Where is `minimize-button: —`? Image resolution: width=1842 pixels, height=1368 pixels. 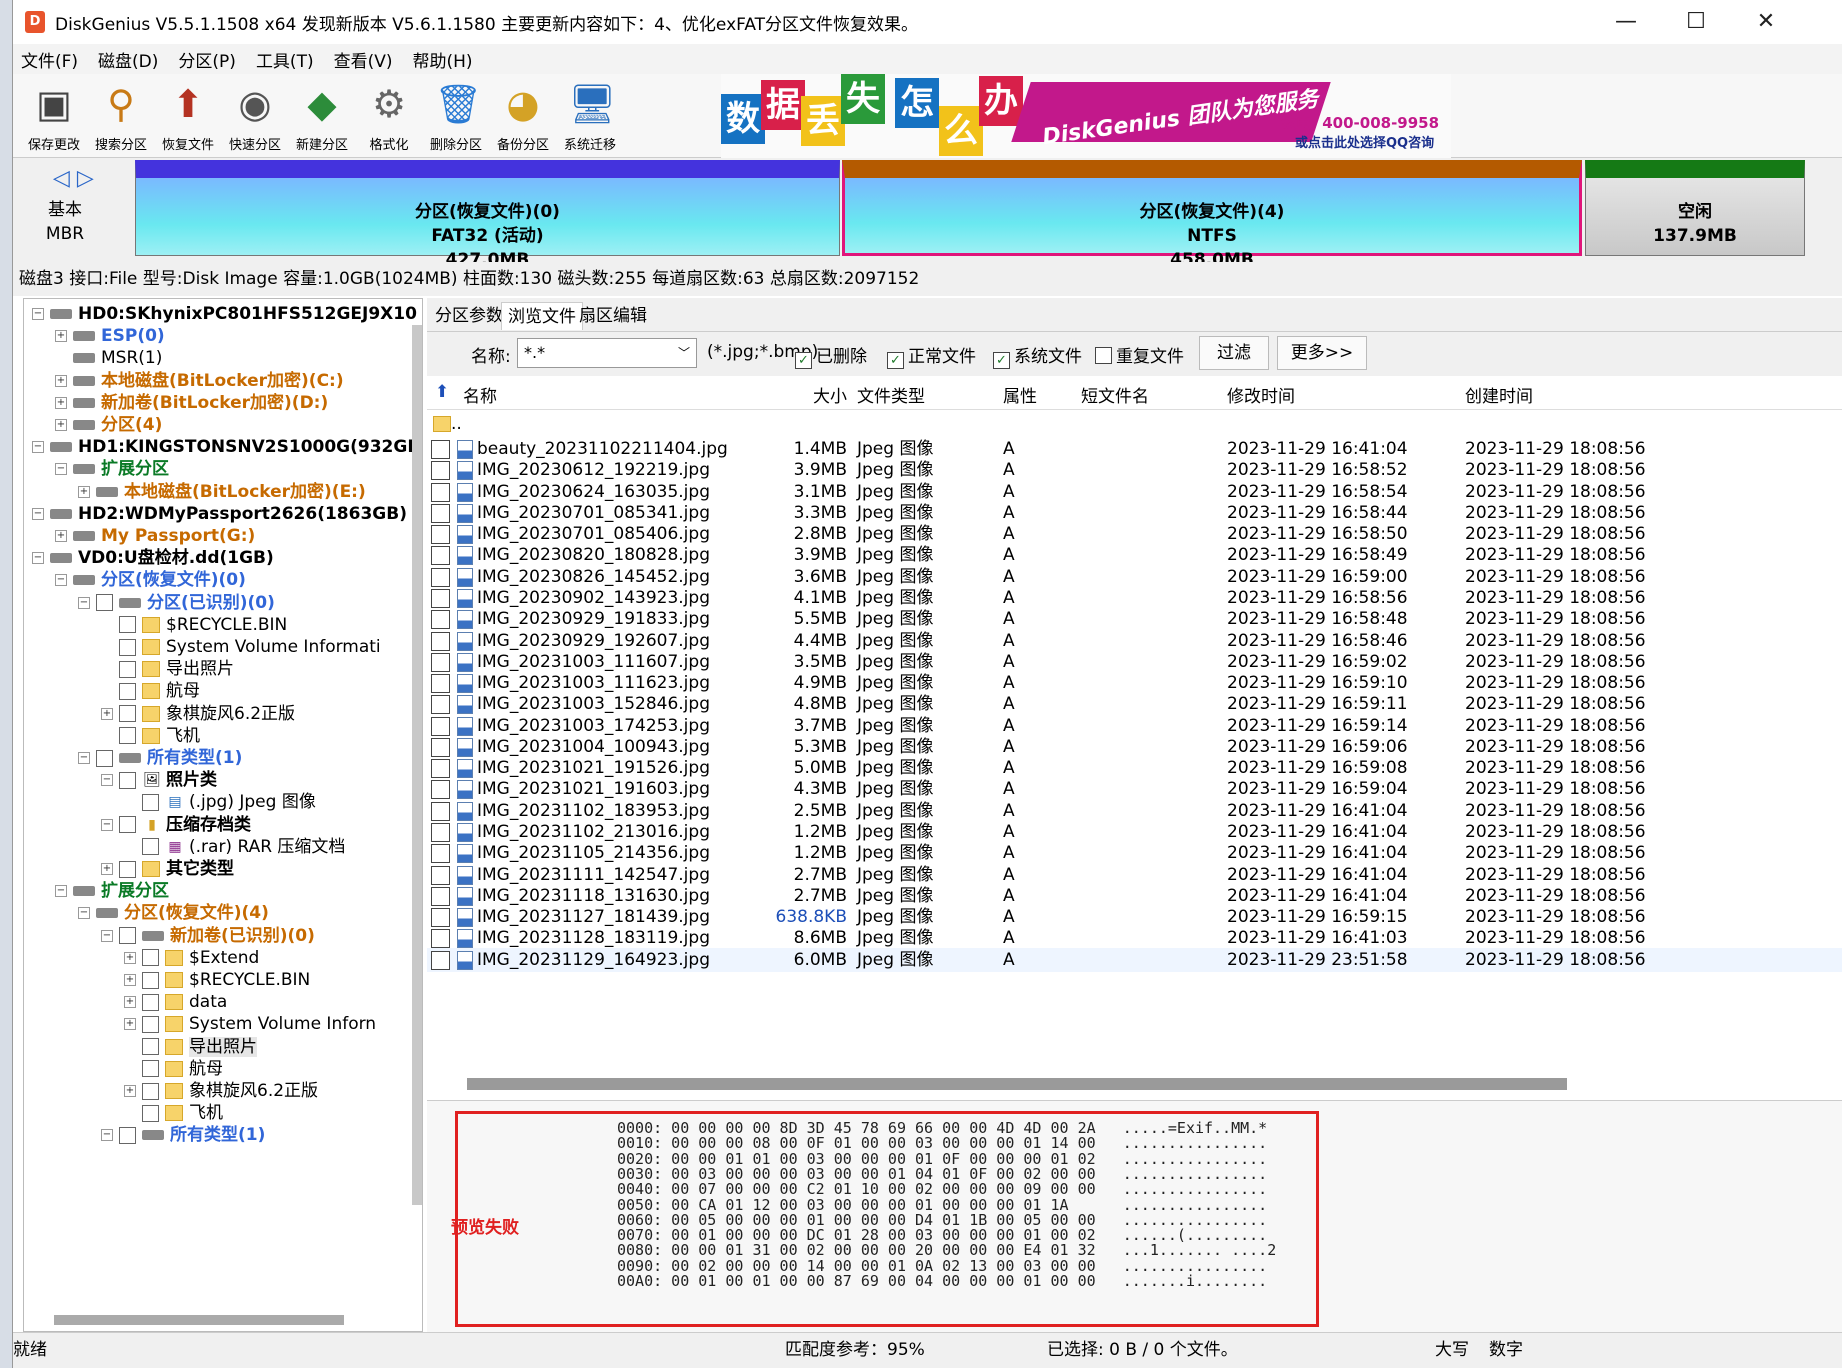 minimize-button: — is located at coordinates (1626, 22).